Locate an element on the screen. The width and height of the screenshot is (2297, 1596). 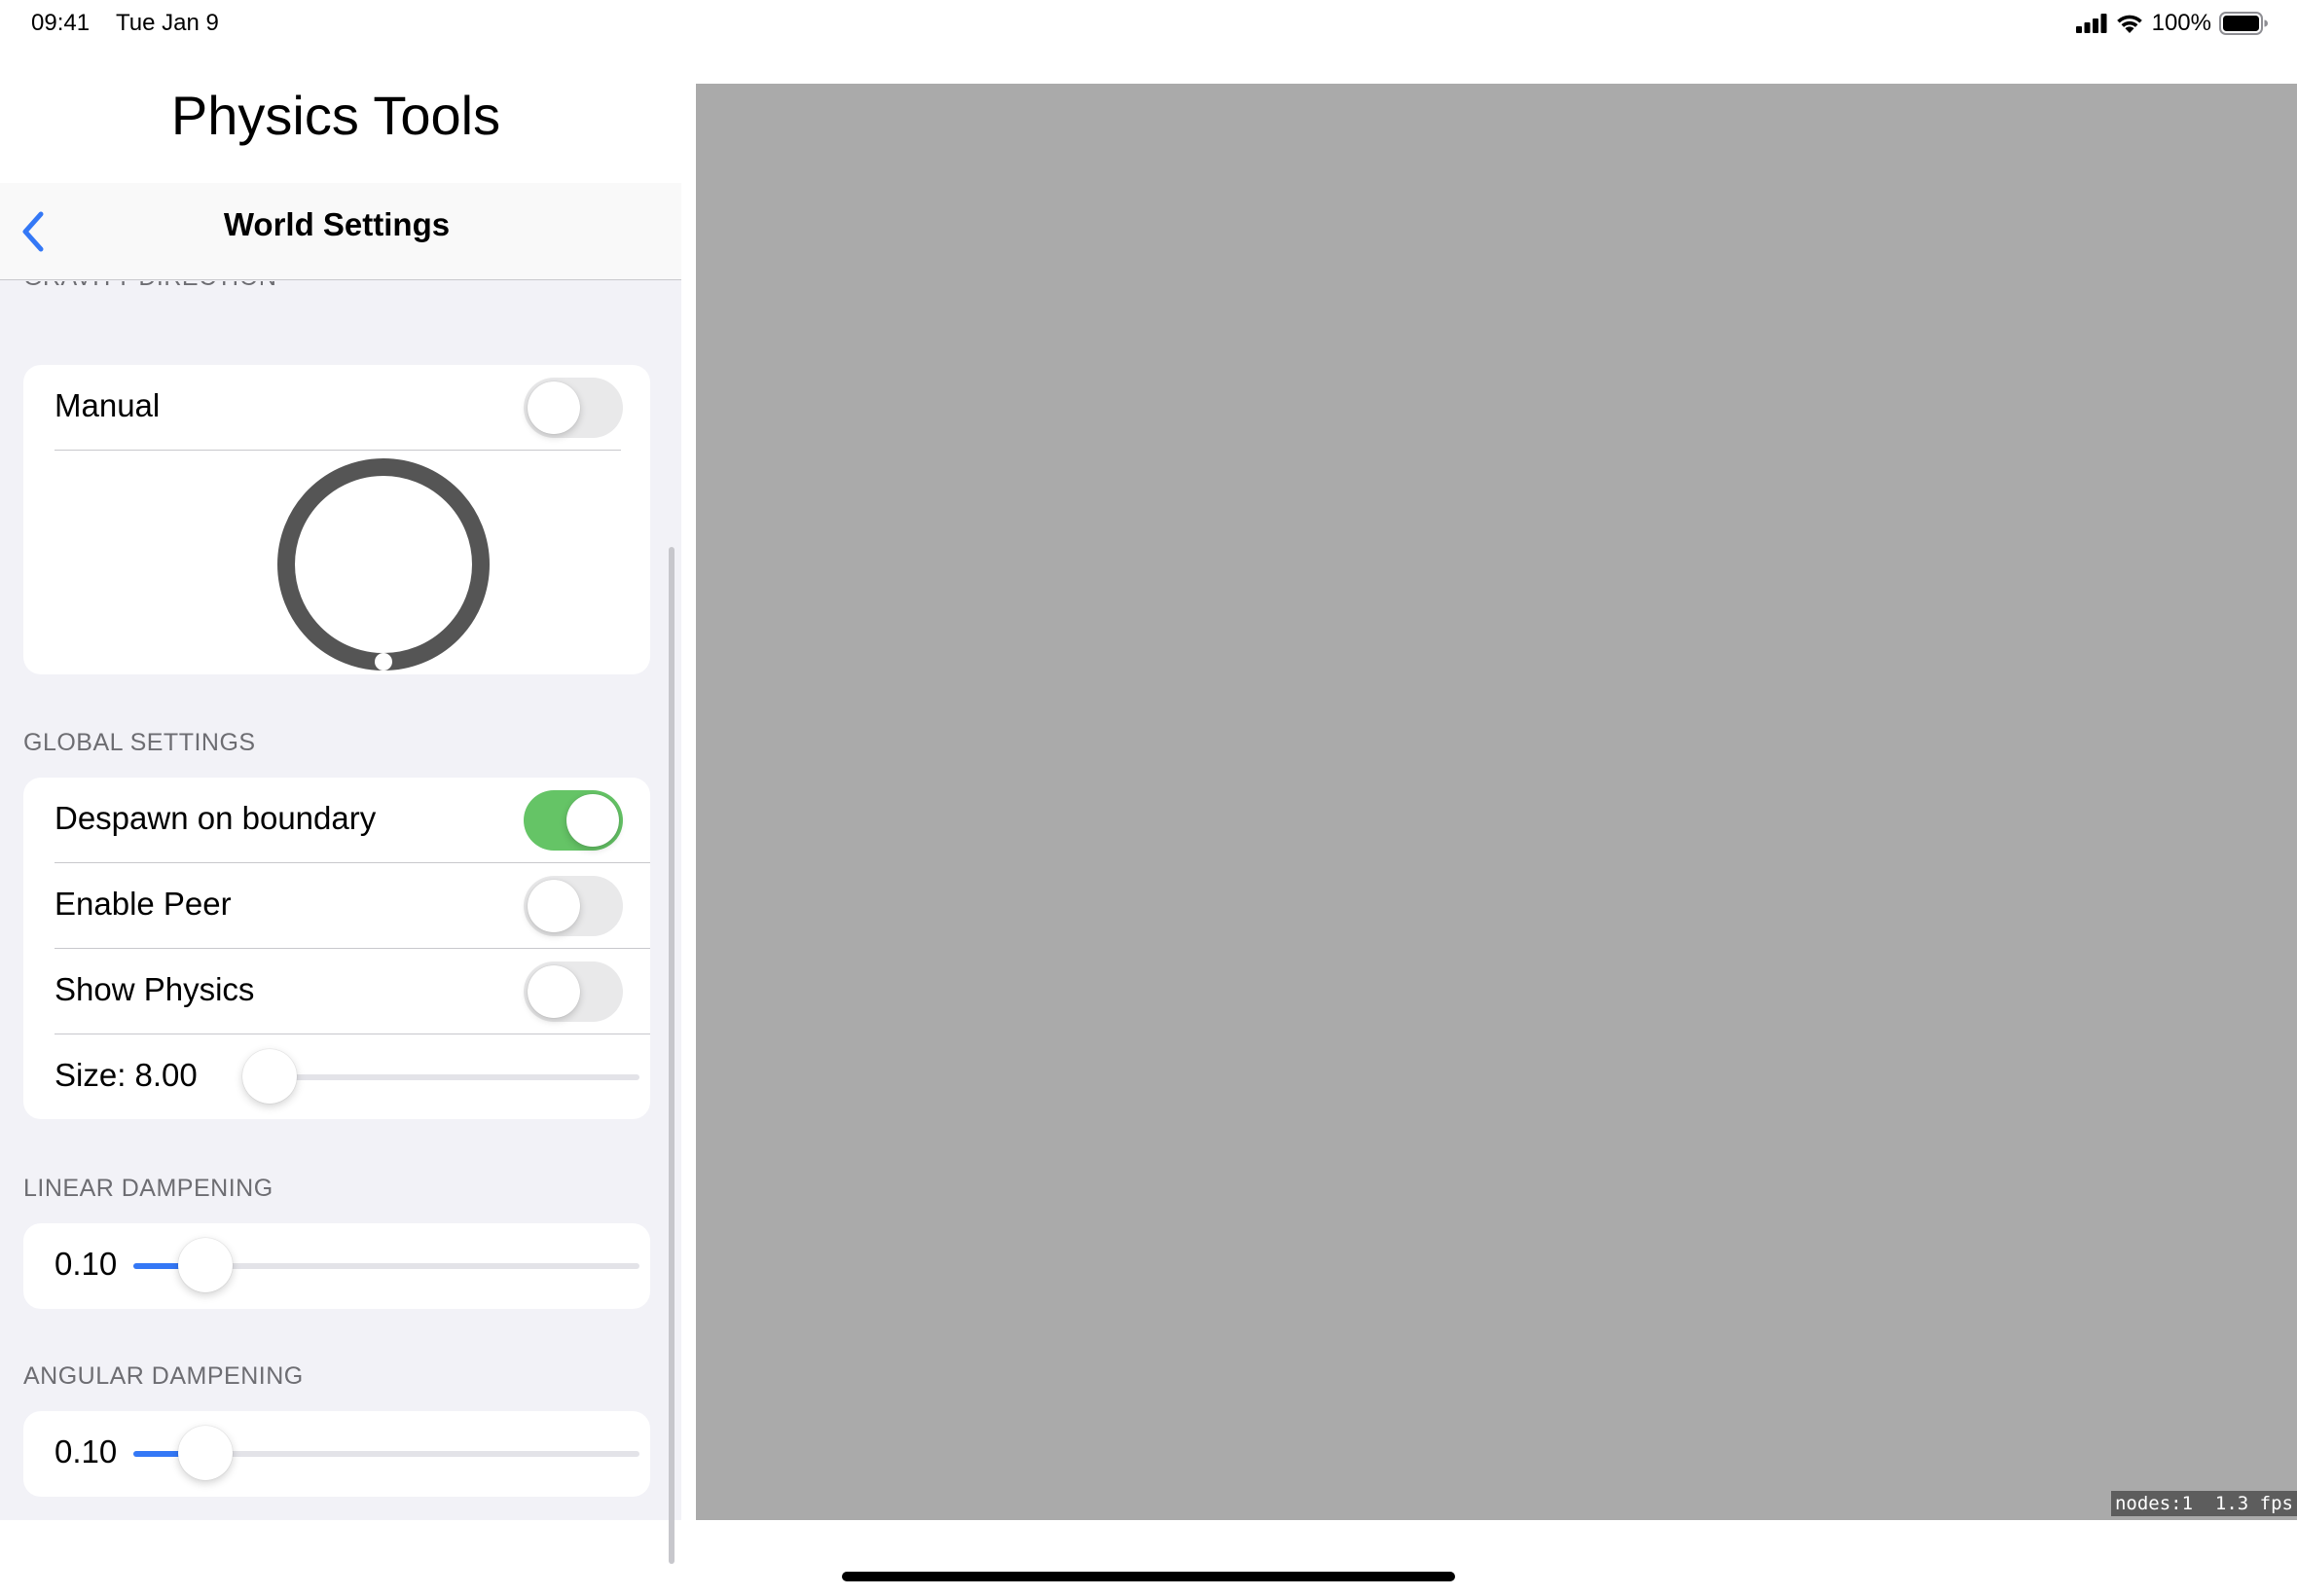
manual-toggle is located at coordinates (573, 408).